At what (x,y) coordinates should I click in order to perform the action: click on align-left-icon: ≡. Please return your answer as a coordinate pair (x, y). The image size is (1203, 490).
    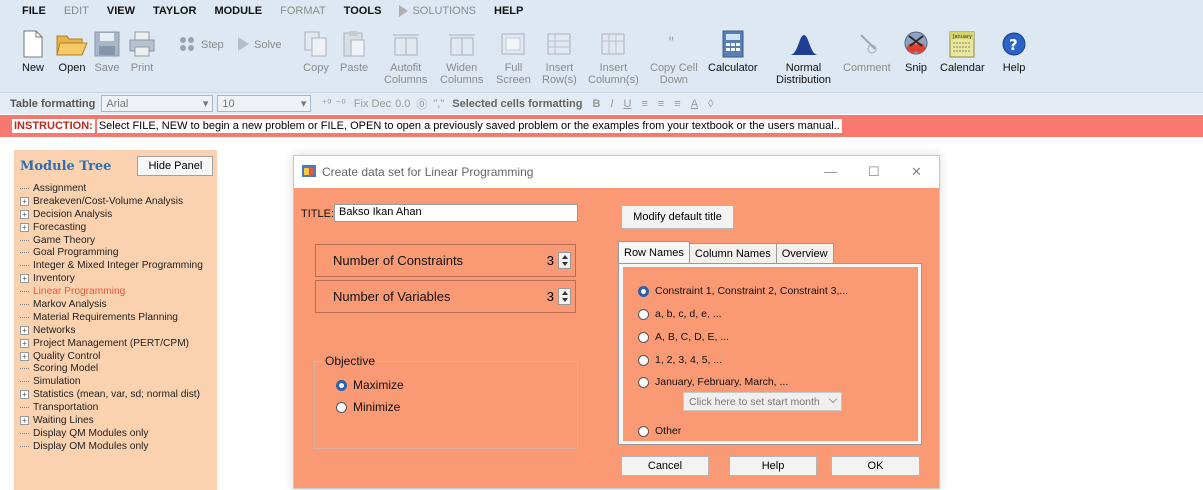
    Looking at the image, I should click on (644, 104).